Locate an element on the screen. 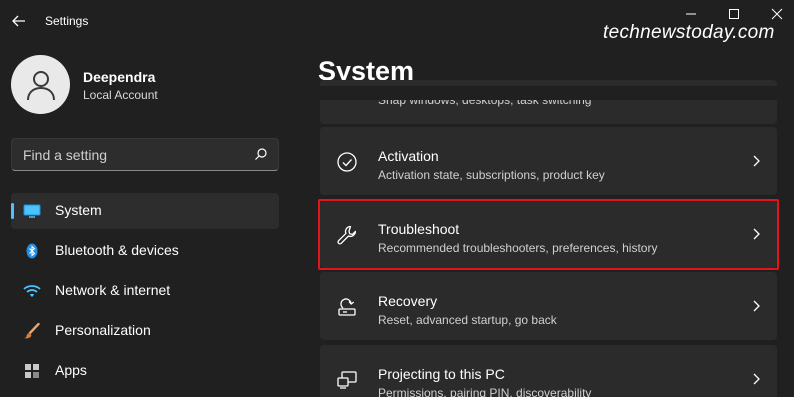 This screenshot has height=397, width=794. sidebar-item-bluetooth: Bluetooth & devices is located at coordinates (145, 251).